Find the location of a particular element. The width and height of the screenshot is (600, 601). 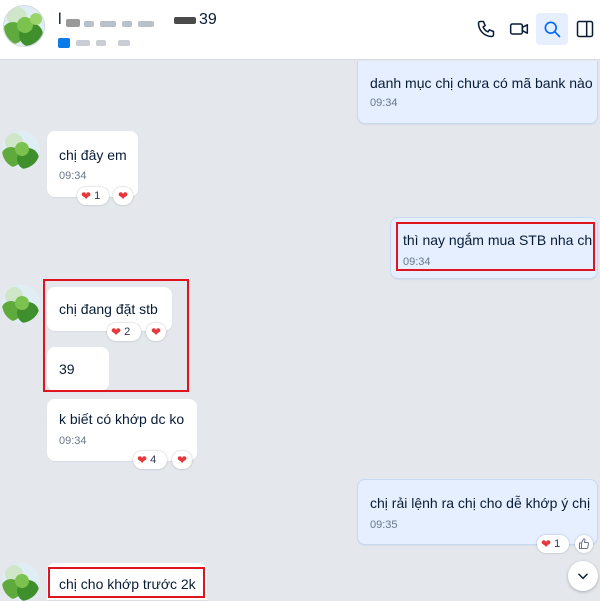

message-bubble-outgoing: danh mục chị chưa có mã bank nào 09:34 is located at coordinates (477, 92).